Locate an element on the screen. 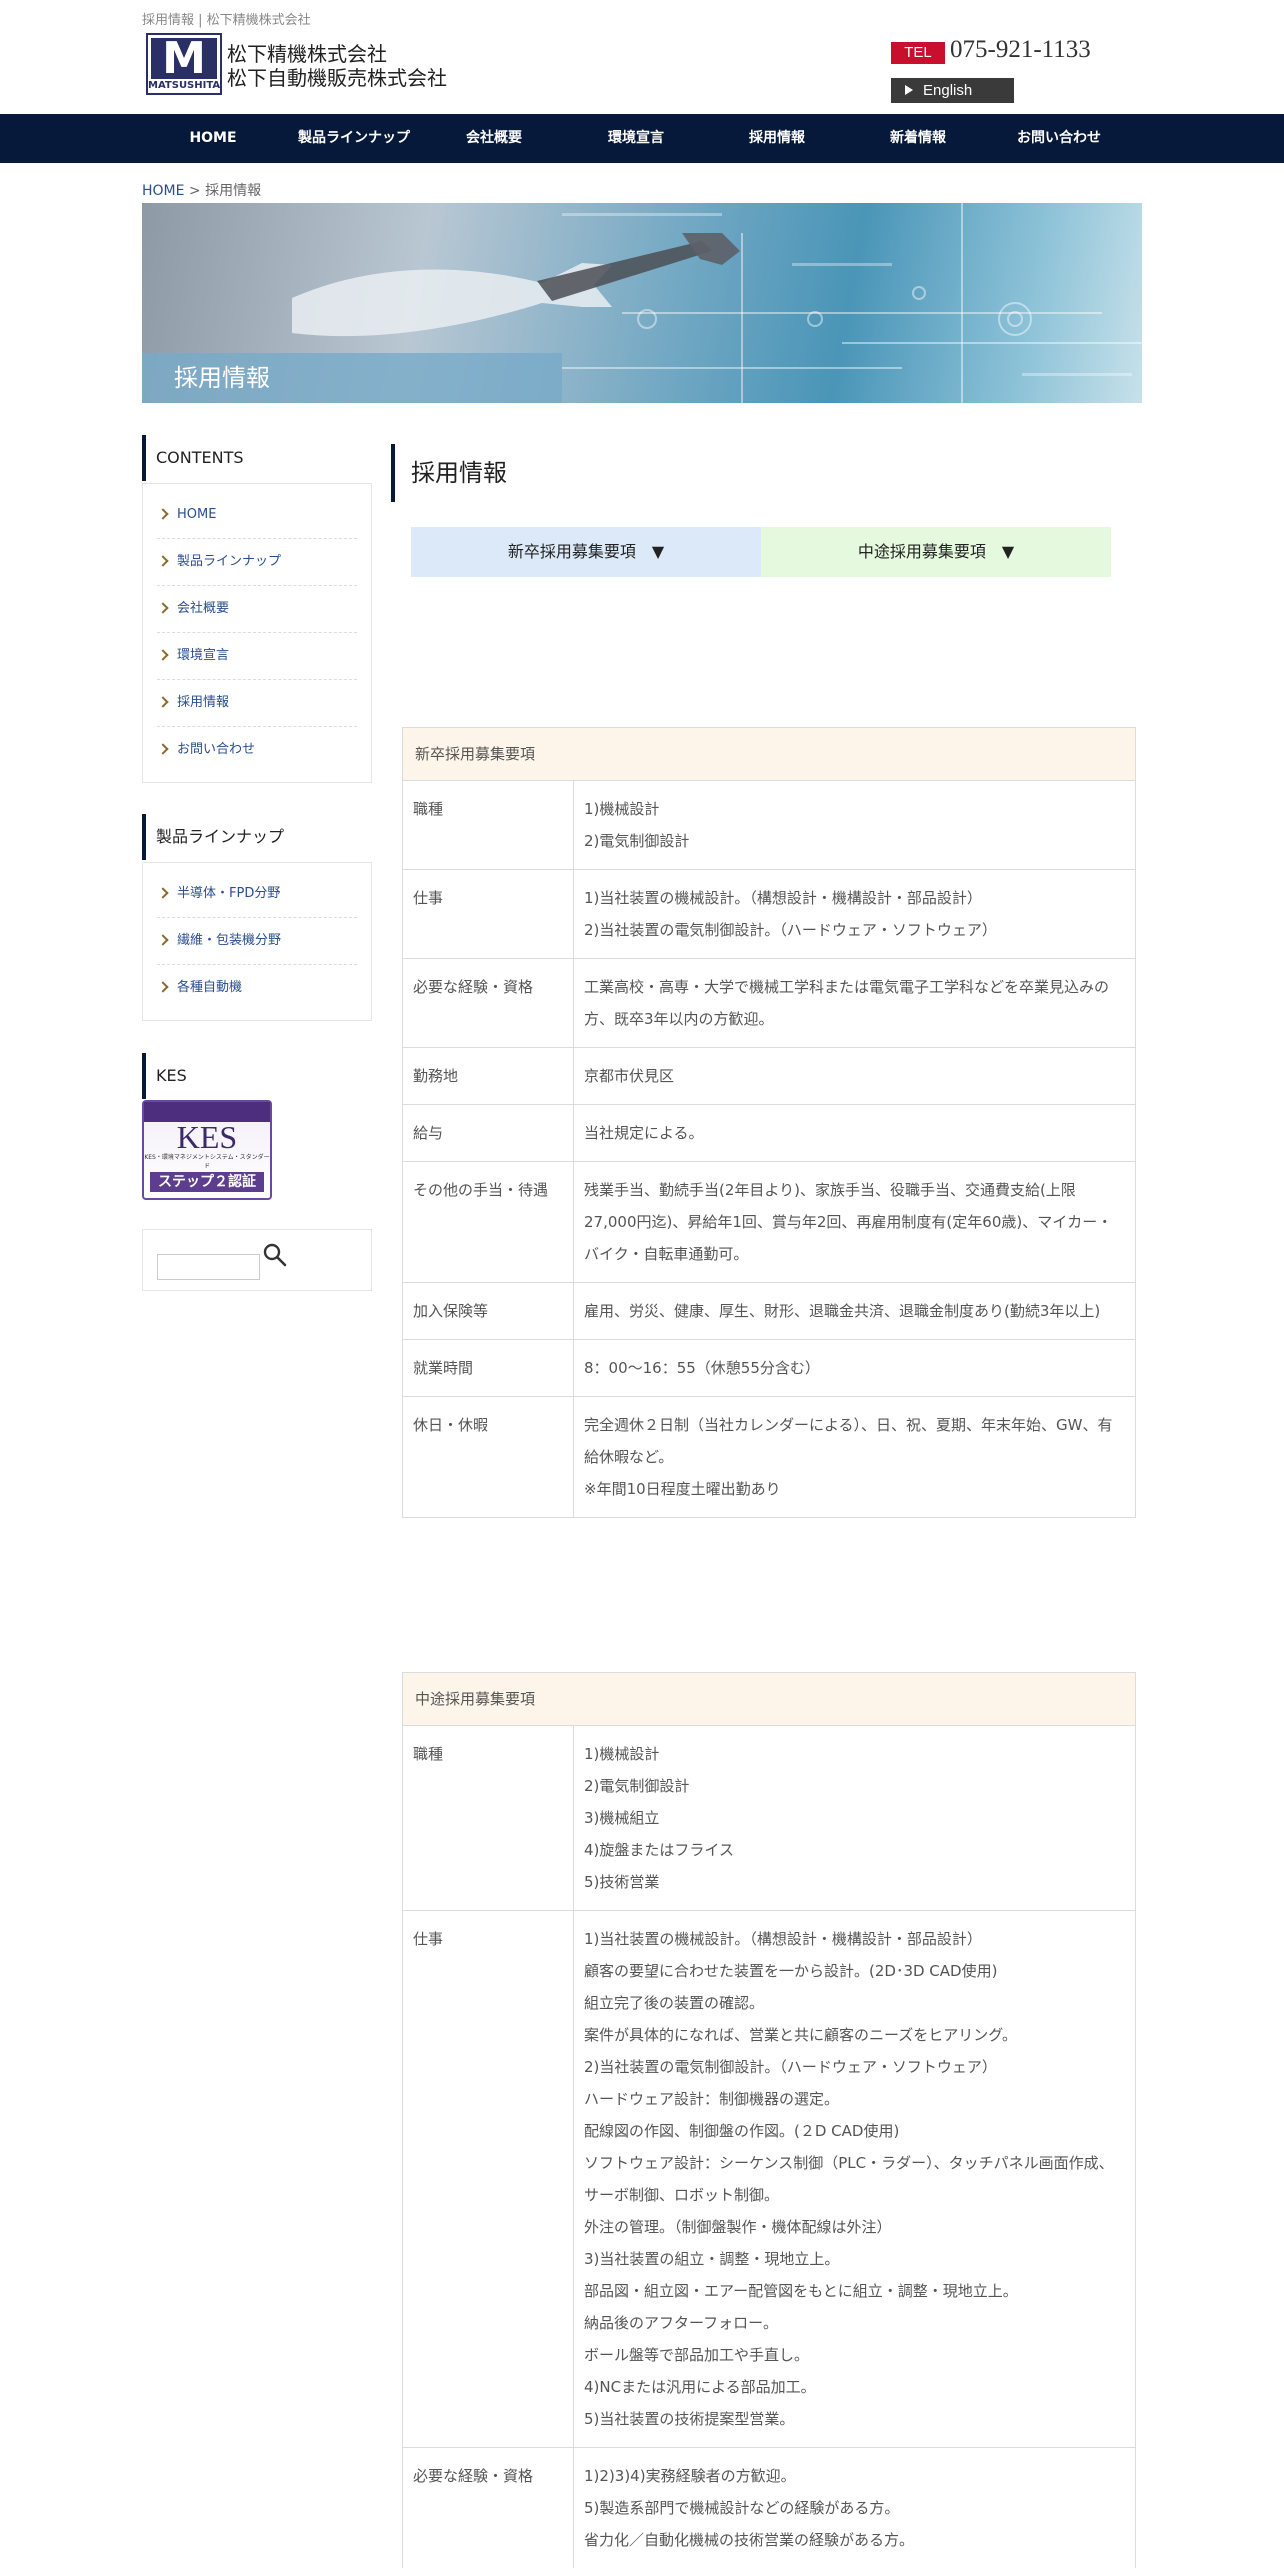 This screenshot has height=2568, width=1284. sidebar-item-textile: 繊維・包装機分野 is located at coordinates (257, 941).